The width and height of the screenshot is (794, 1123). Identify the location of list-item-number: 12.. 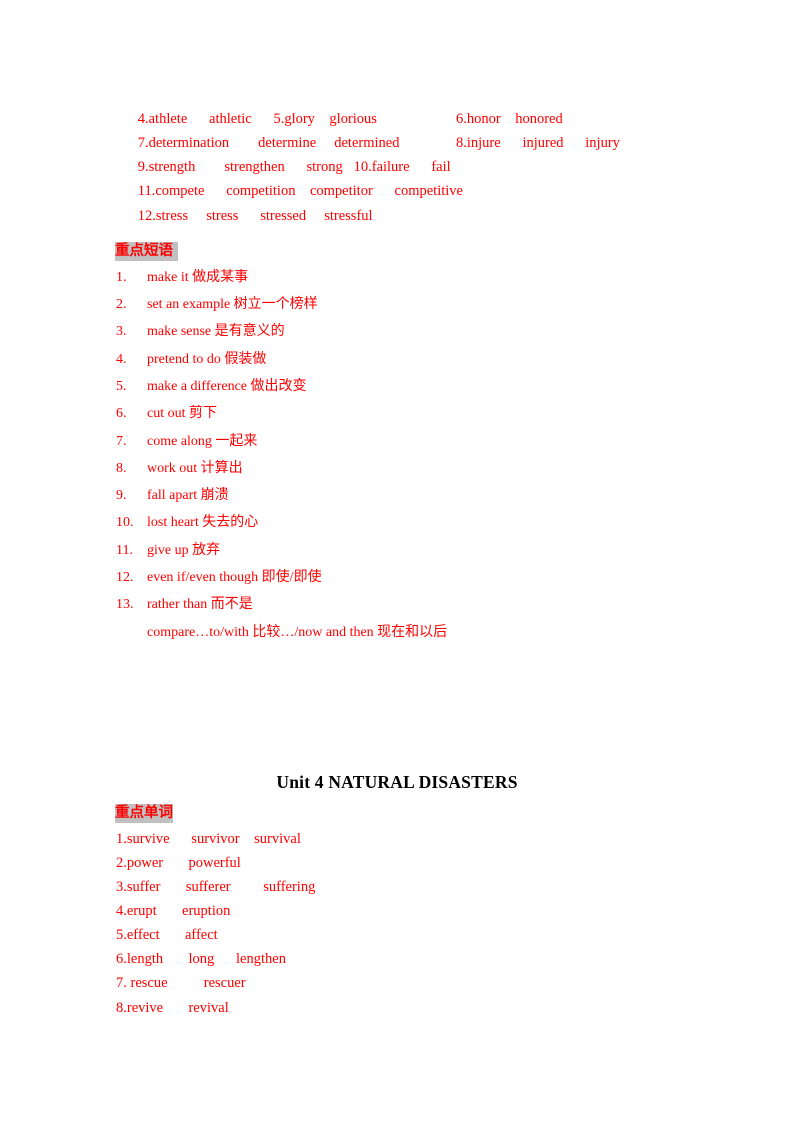
(125, 577).